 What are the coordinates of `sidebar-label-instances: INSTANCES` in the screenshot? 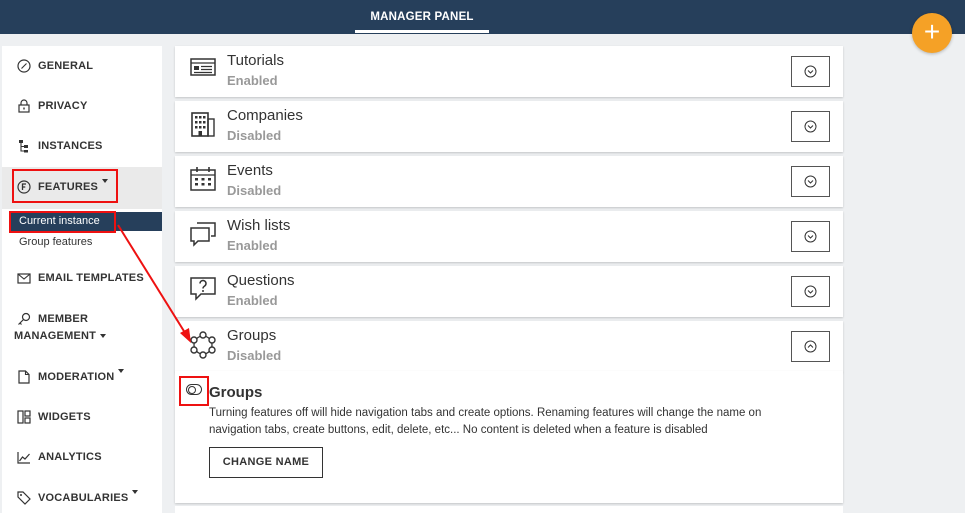 It's located at (70, 146).